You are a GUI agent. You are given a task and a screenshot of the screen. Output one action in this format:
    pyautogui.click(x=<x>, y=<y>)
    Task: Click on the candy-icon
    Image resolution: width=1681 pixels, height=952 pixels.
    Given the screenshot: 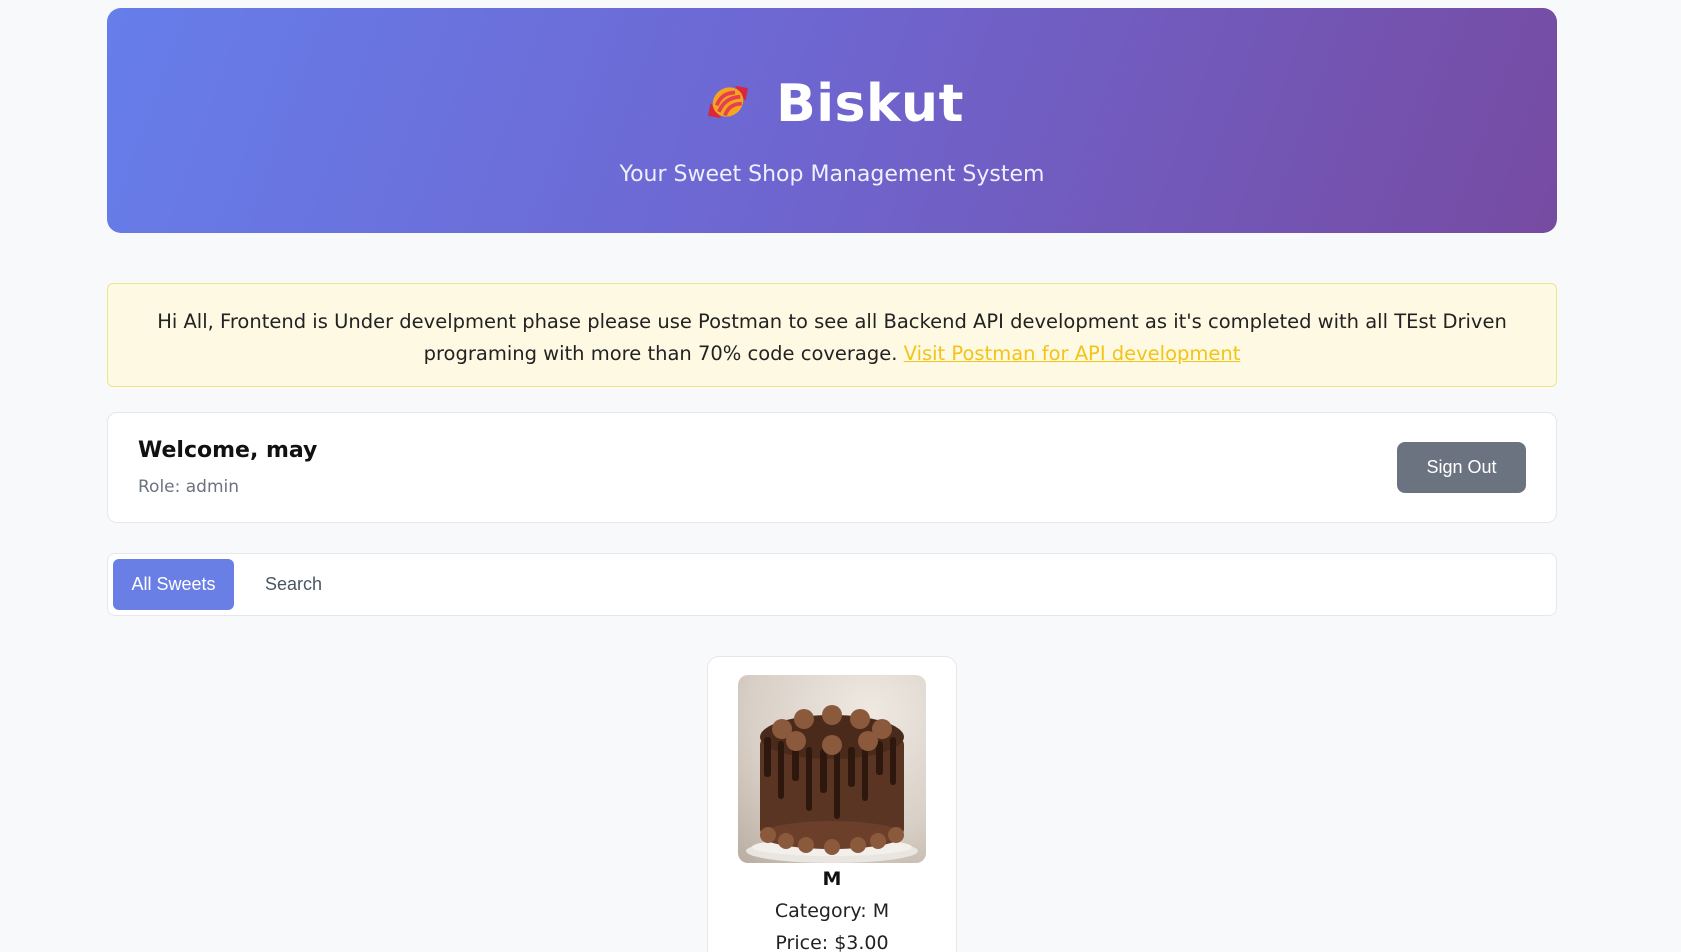 What is the action you would take?
    pyautogui.click(x=728, y=104)
    